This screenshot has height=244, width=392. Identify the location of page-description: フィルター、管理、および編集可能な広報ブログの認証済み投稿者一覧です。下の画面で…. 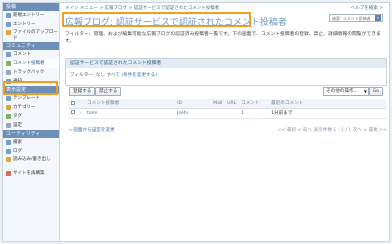
(223, 38).